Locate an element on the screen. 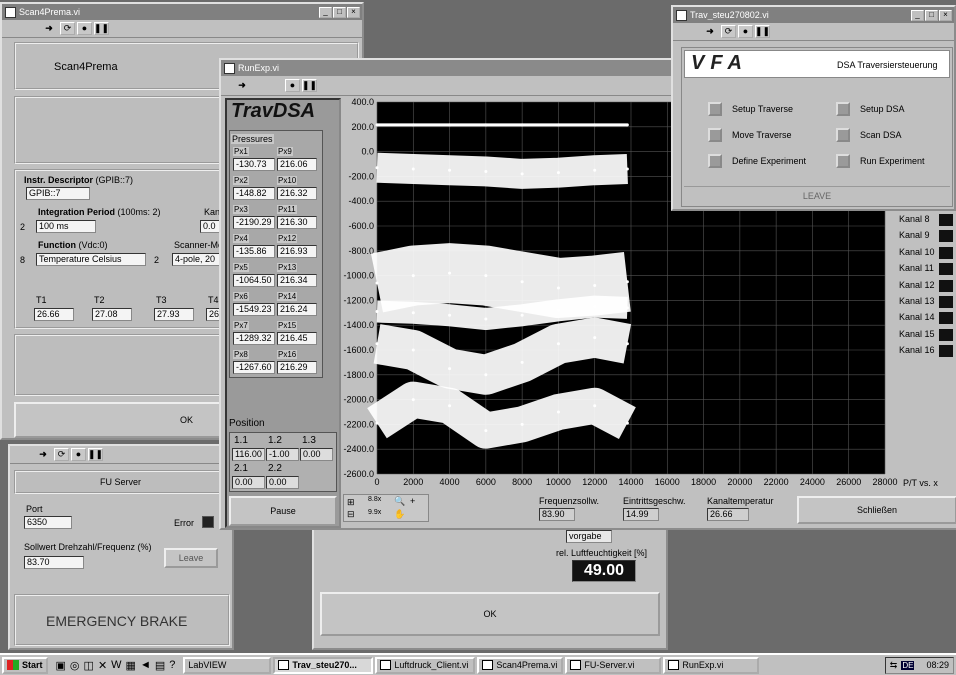 Image resolution: width=956 pixels, height=675 pixels. app-icon: ▦ is located at coordinates (131, 665).